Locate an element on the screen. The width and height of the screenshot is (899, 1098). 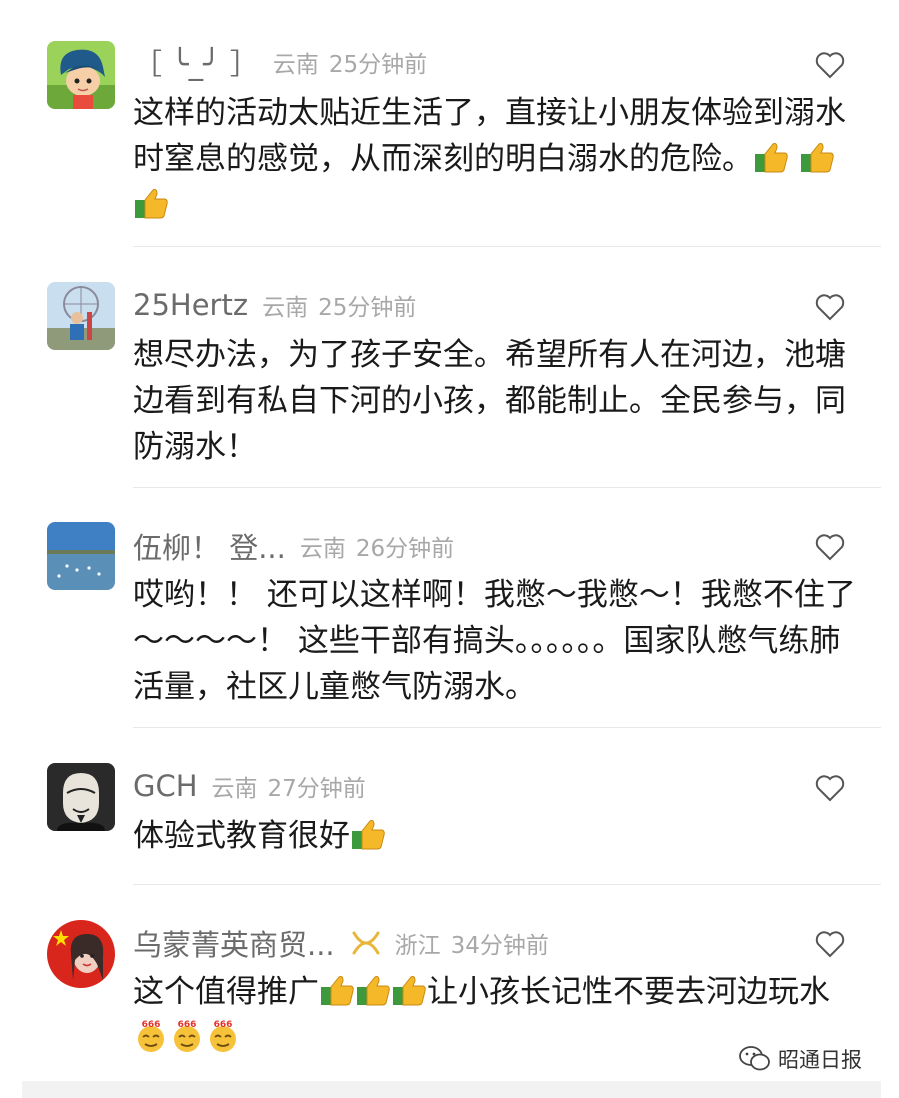
comment-meta: ［ ╰_╯ ］ 云南 25分钟前 is located at coordinates (280, 62).